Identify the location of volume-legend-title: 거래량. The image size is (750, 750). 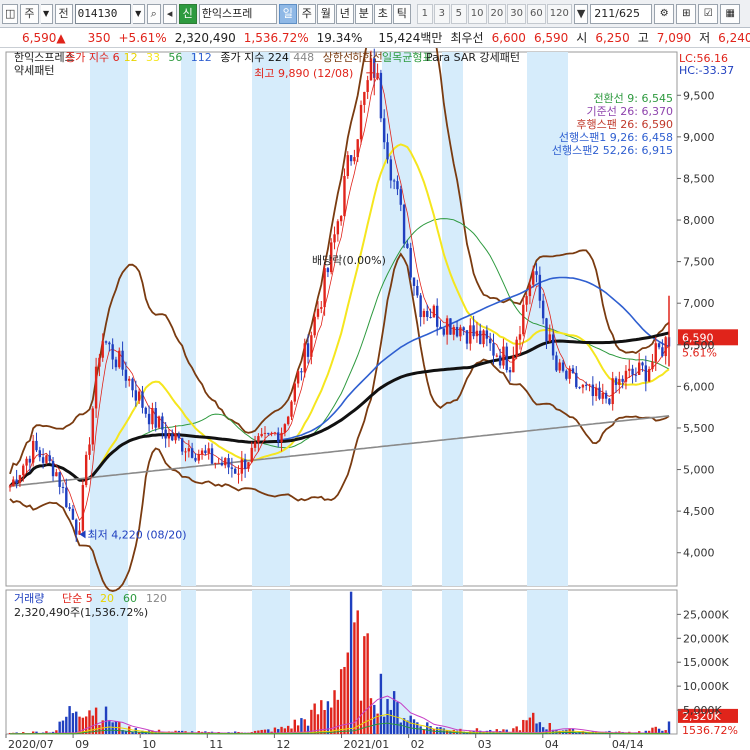
(29, 598).